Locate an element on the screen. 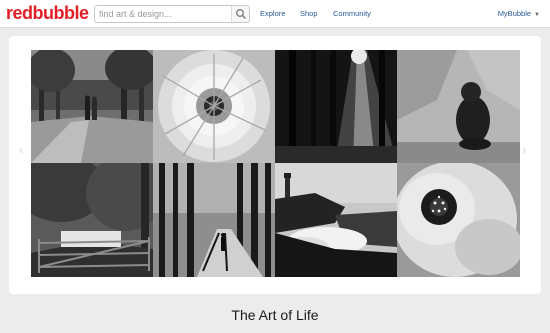  search-icon is located at coordinates (241, 14).